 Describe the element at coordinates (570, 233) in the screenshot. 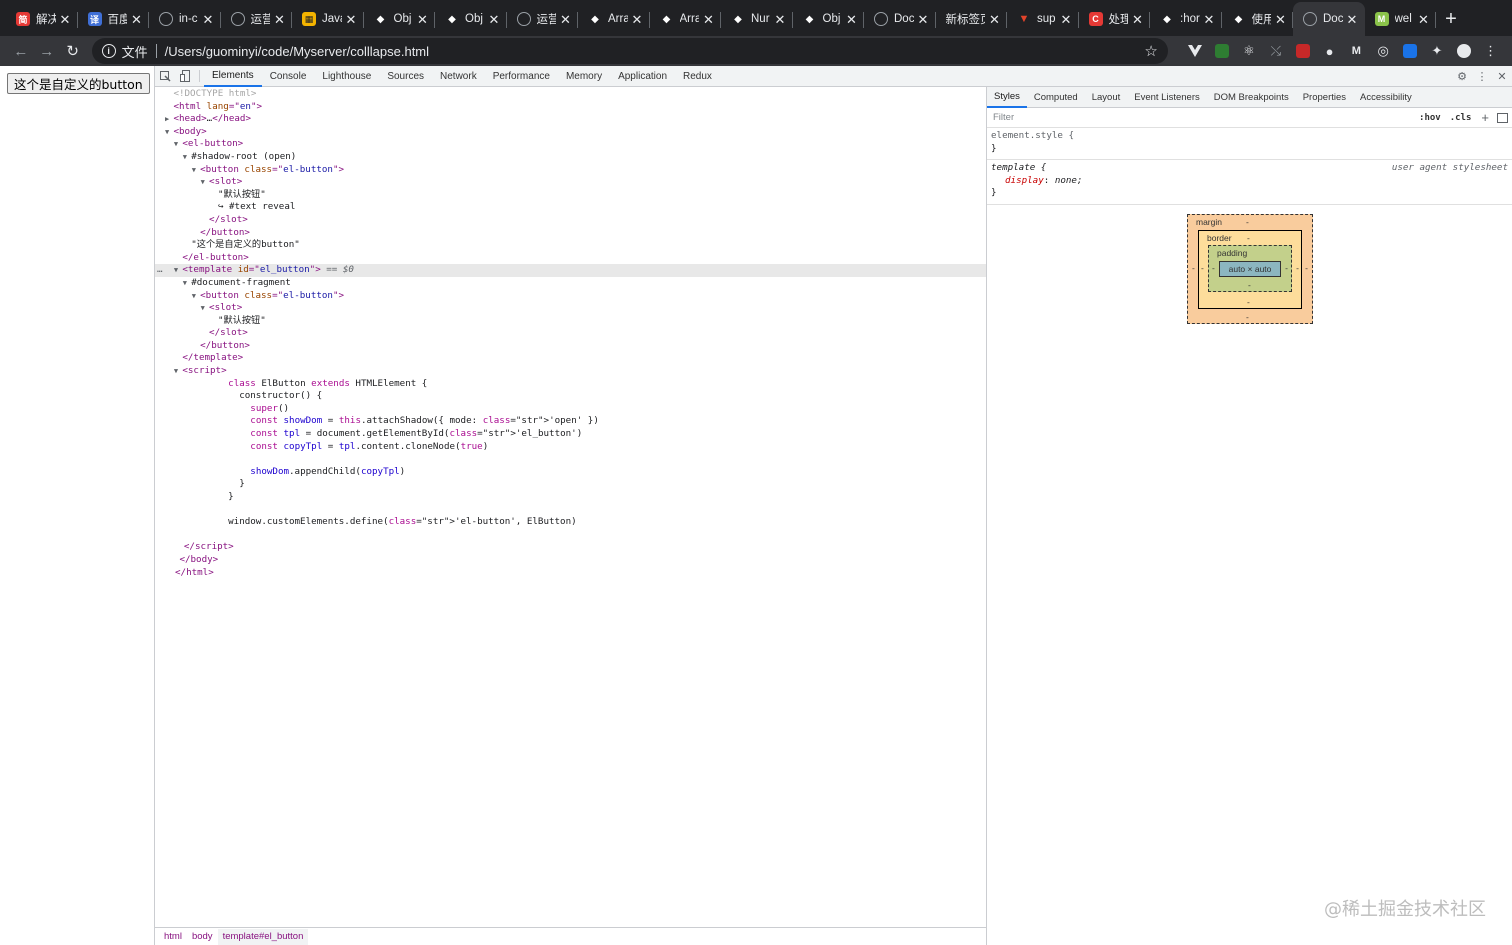

I see `dom-node: </button>` at that location.